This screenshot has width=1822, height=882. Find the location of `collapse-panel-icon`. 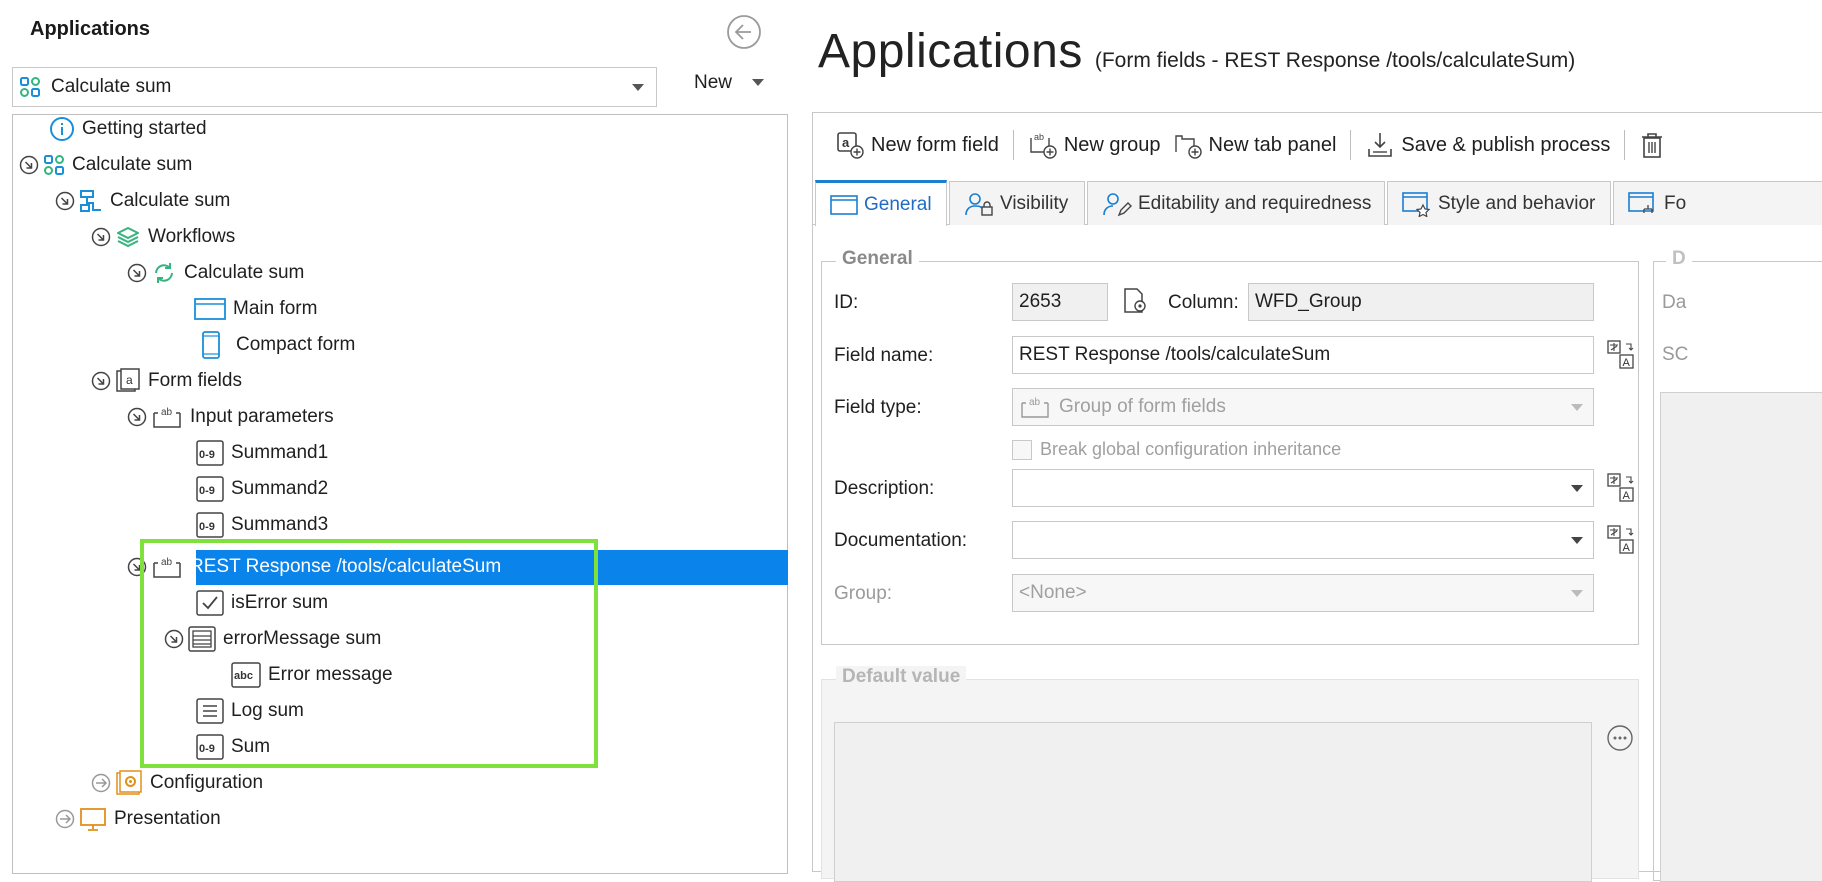

collapse-panel-icon is located at coordinates (744, 32).